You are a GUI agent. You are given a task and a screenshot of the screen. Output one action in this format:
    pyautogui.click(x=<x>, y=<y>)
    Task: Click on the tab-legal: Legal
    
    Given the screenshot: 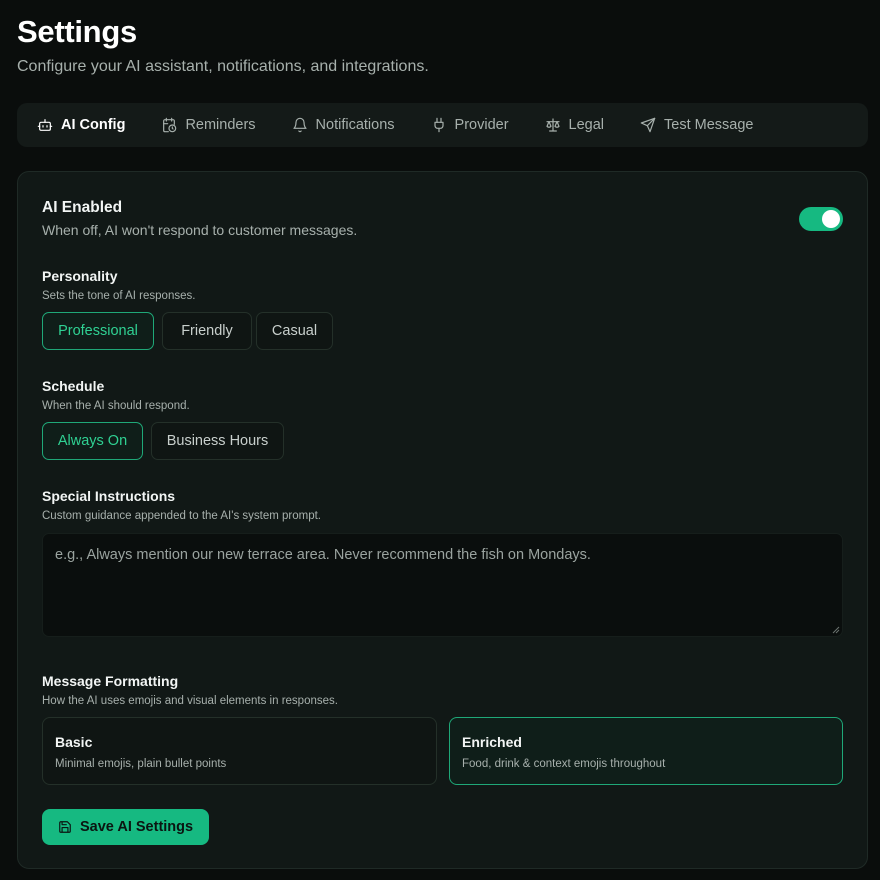 What is the action you would take?
    pyautogui.click(x=574, y=125)
    